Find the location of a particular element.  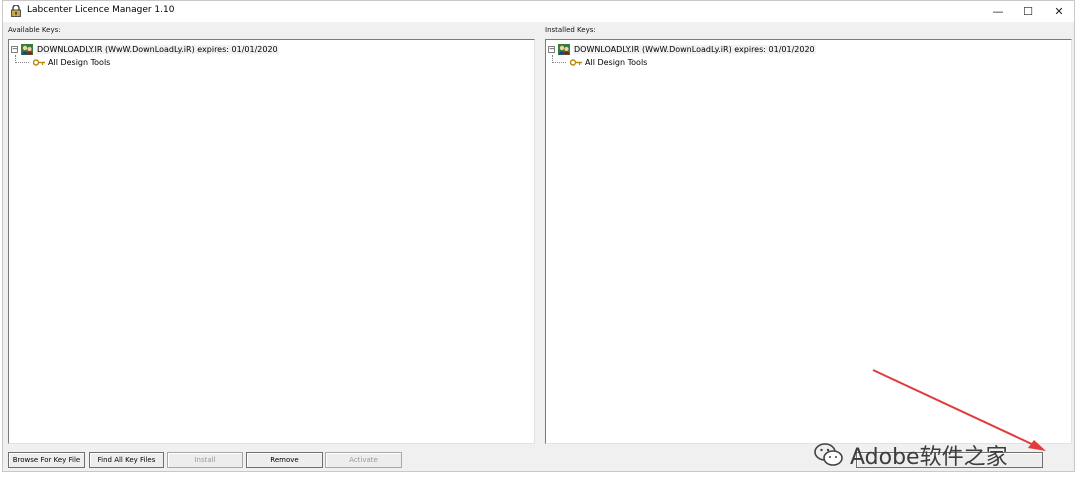

minimize-button: — is located at coordinates (998, 11).